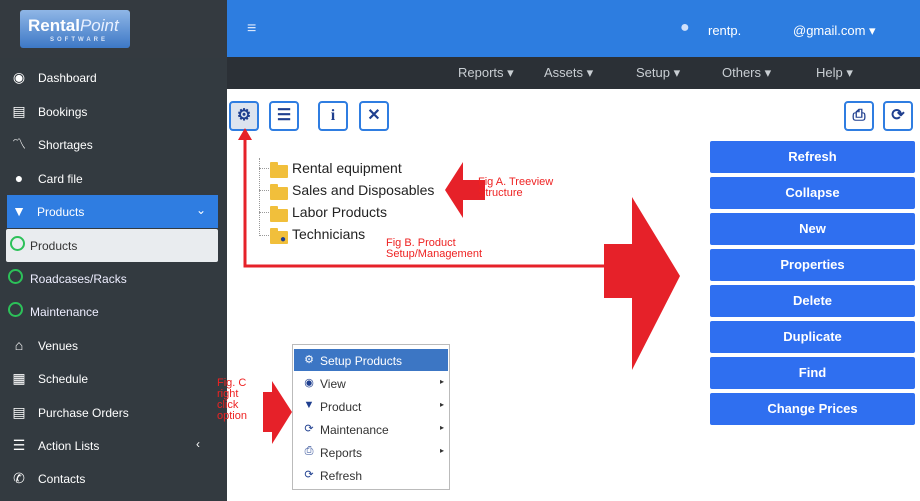 The image size is (920, 501). I want to click on annotation-text: Setup/Management, so click(434, 254).